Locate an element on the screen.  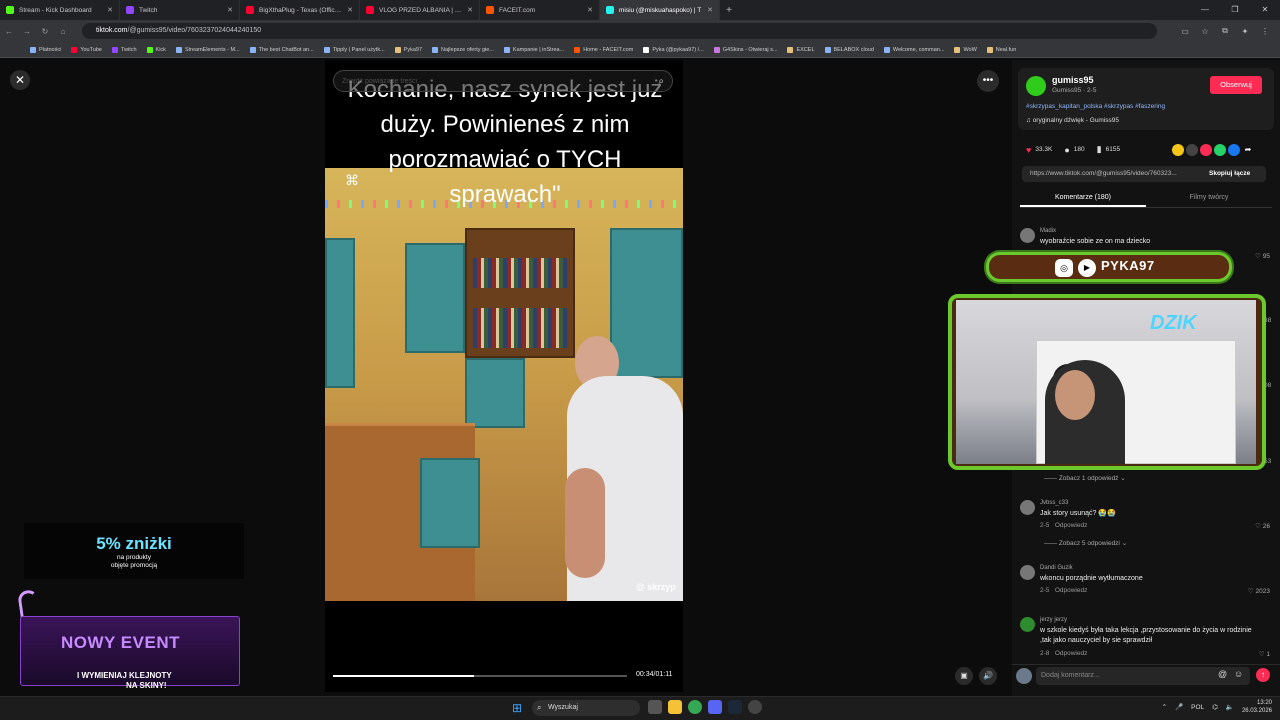
comment-likes: ♡ 95 is located at coordinates (1262, 256).